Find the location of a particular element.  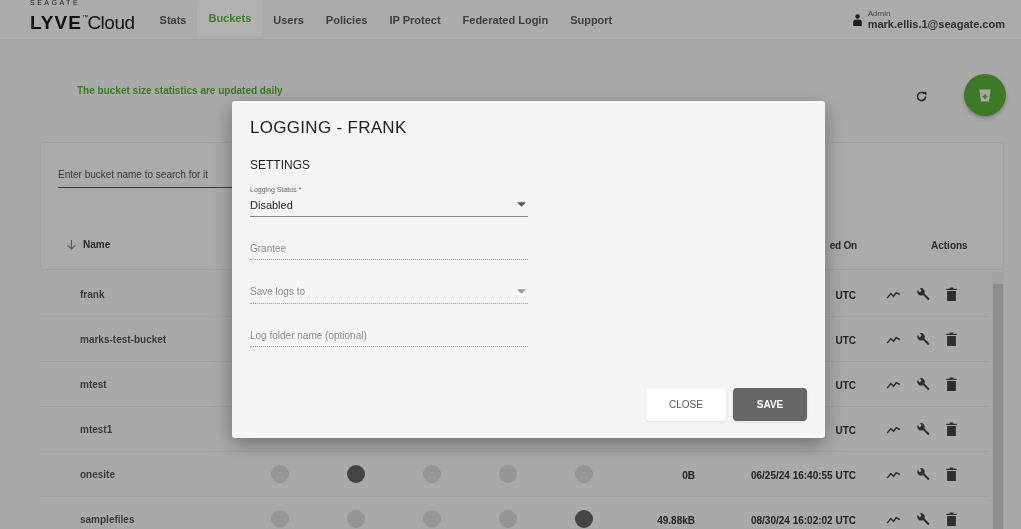

scrollbar is located at coordinates (998, 400).